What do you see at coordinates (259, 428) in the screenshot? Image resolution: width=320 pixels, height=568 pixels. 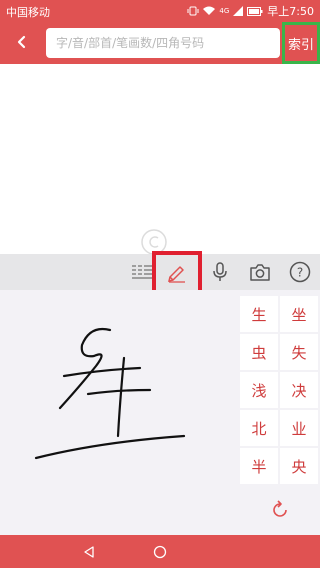 I see `candidate-char: 北` at bounding box center [259, 428].